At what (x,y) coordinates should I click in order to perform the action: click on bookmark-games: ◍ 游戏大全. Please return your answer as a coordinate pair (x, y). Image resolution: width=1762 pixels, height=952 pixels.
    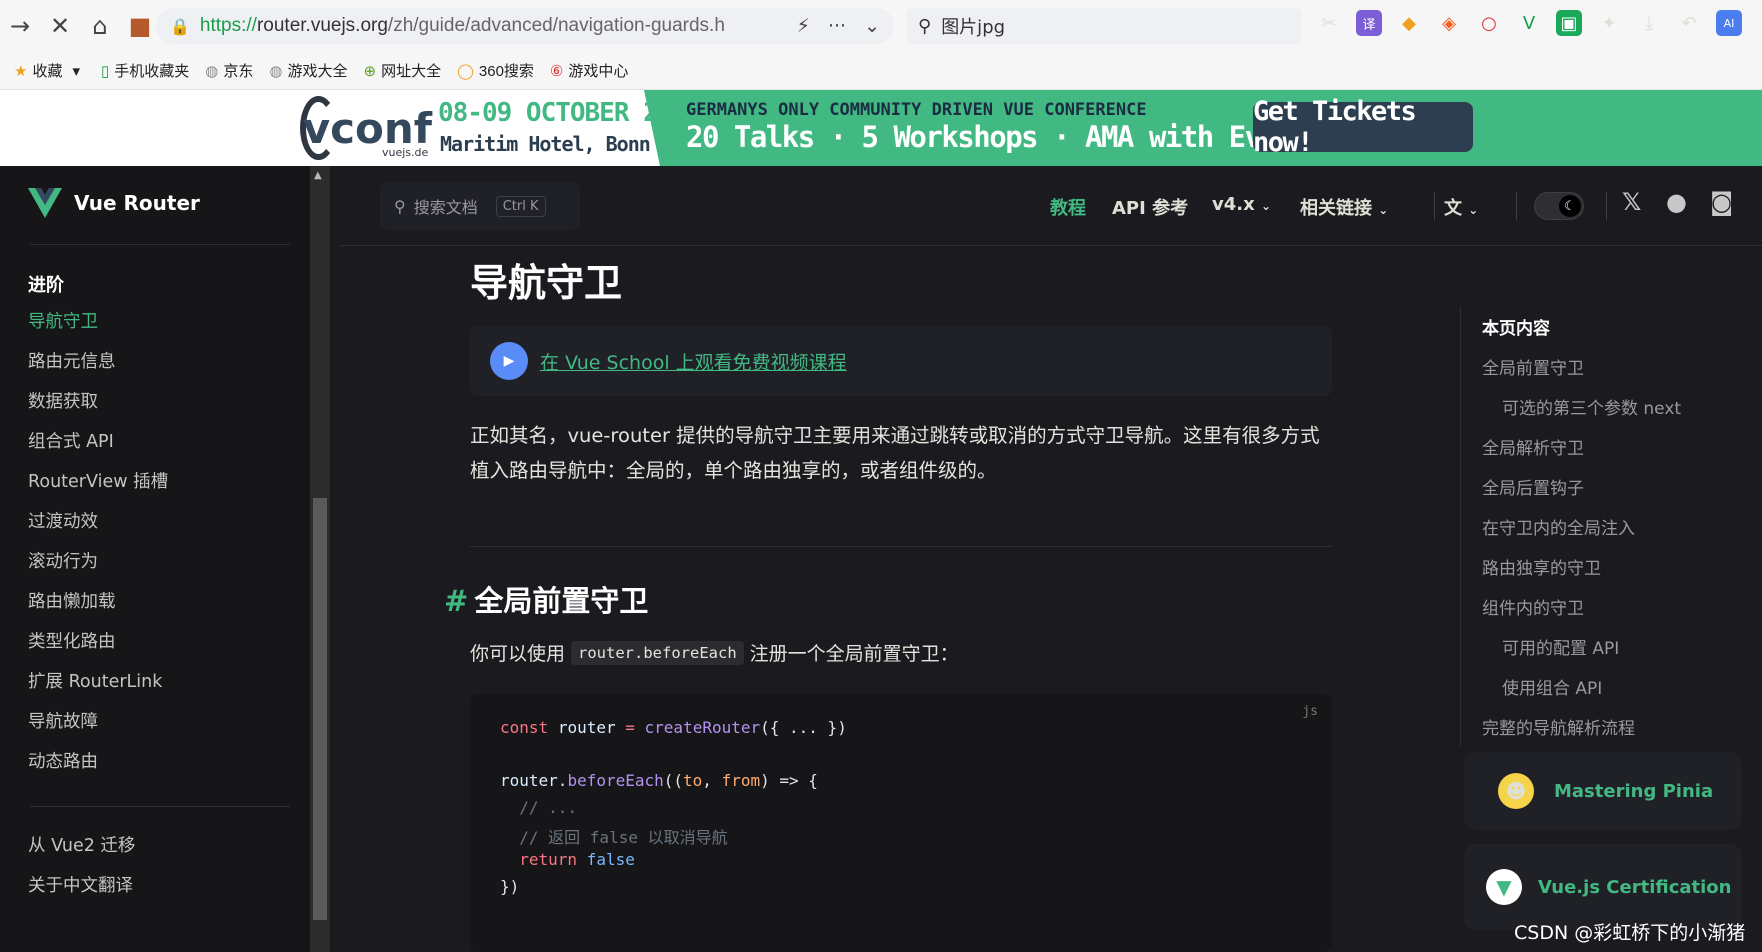
    Looking at the image, I should click on (308, 70).